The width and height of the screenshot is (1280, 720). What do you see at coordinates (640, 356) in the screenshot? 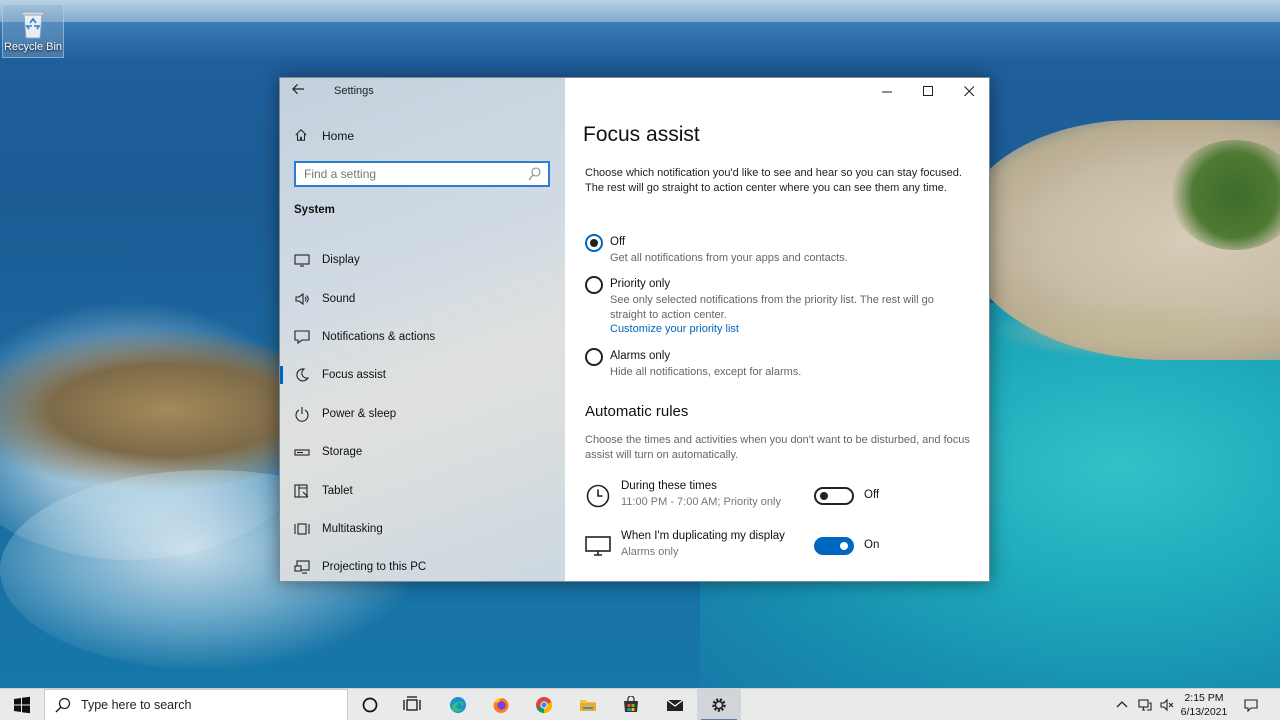
I see `option-label: Alarms only` at bounding box center [640, 356].